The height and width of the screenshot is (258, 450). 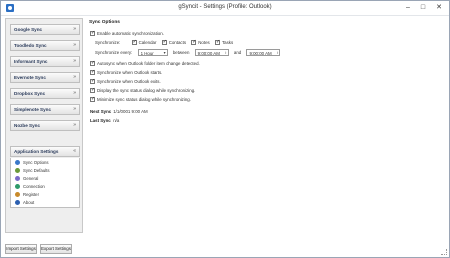 What do you see at coordinates (130, 112) in the screenshot?
I see `next-sync-value: 1/1/0001 9:00 AM` at bounding box center [130, 112].